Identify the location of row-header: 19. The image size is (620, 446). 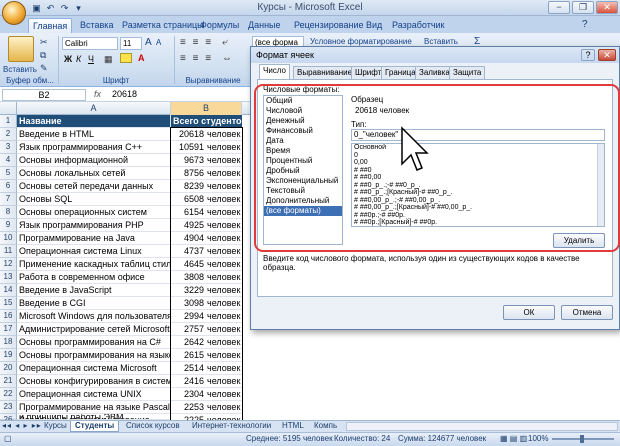
(8, 355).